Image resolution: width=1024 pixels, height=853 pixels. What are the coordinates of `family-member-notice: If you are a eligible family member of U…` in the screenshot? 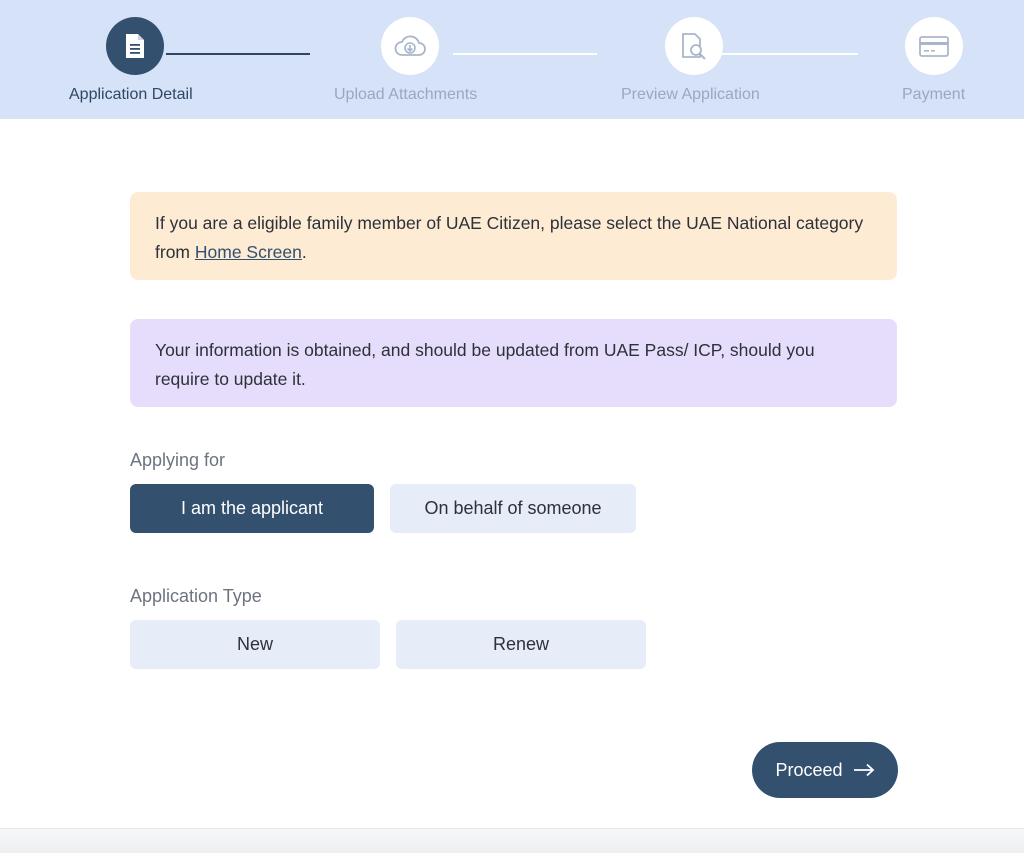 It's located at (513, 236).